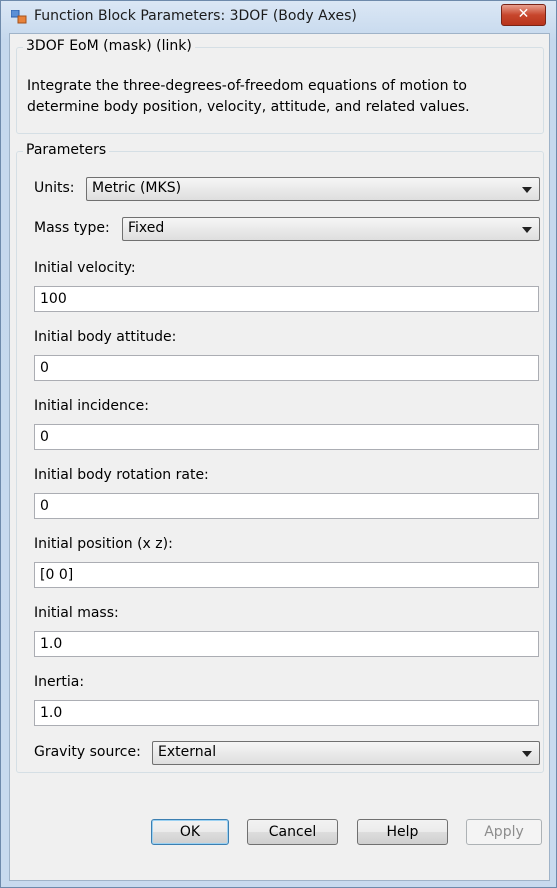 This screenshot has height=888, width=557. What do you see at coordinates (523, 15) in the screenshot?
I see `close-button: ✕` at bounding box center [523, 15].